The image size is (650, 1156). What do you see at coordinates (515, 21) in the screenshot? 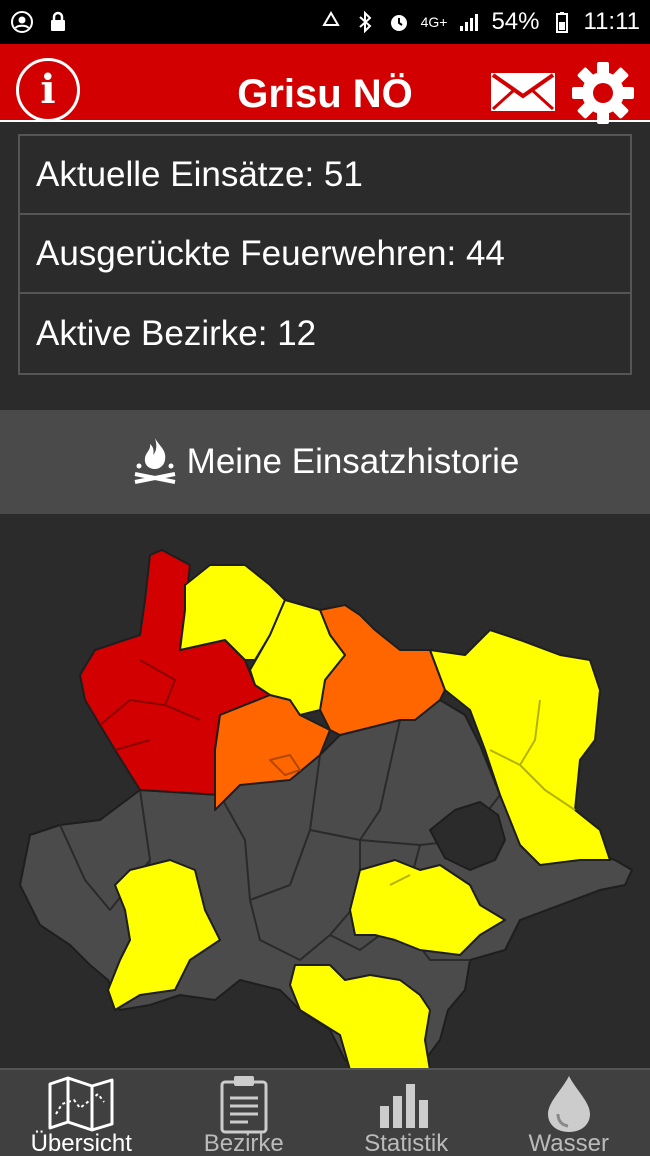
I see `battery-percent: 54%` at bounding box center [515, 21].